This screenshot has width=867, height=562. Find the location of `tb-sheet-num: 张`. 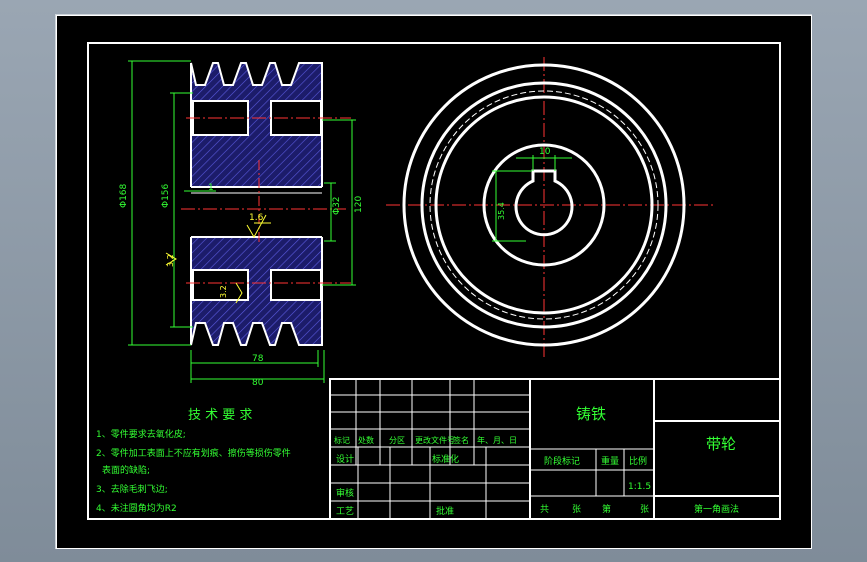

tb-sheet-num: 张 is located at coordinates (644, 509).